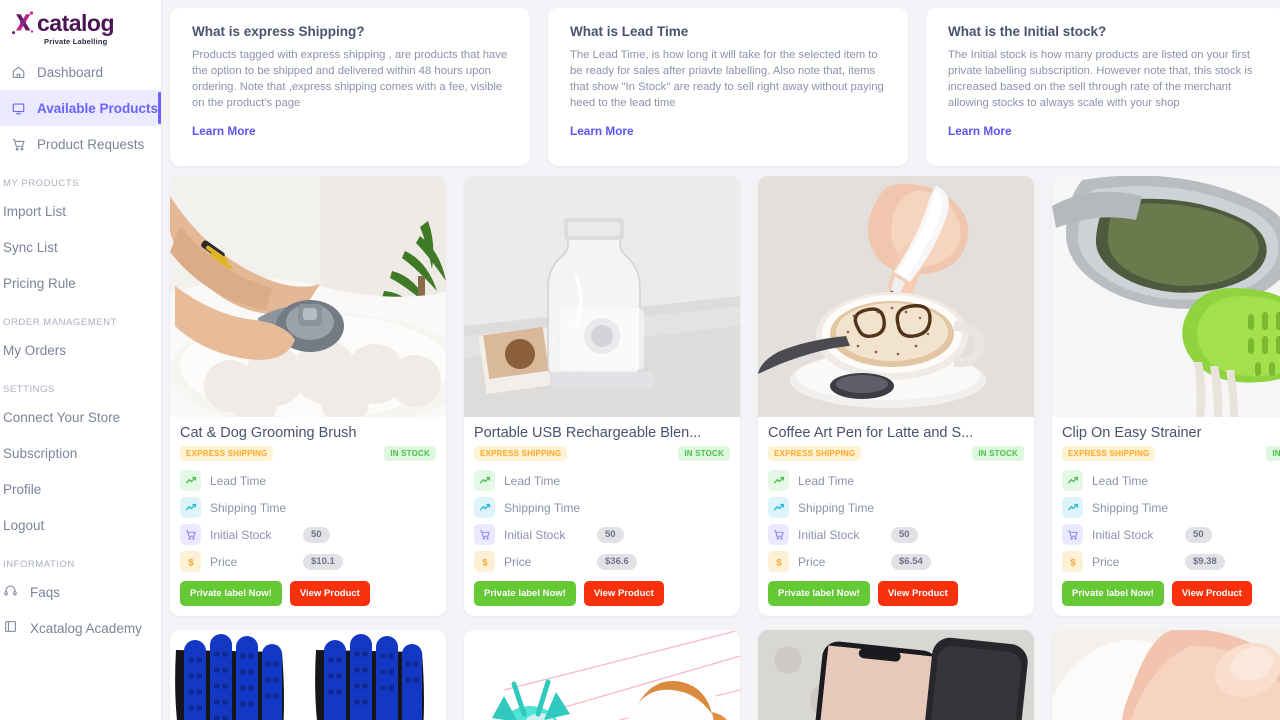 The height and width of the screenshot is (720, 1280). I want to click on sidebar-item-pricing-rule: Pricing Rule, so click(80, 283).